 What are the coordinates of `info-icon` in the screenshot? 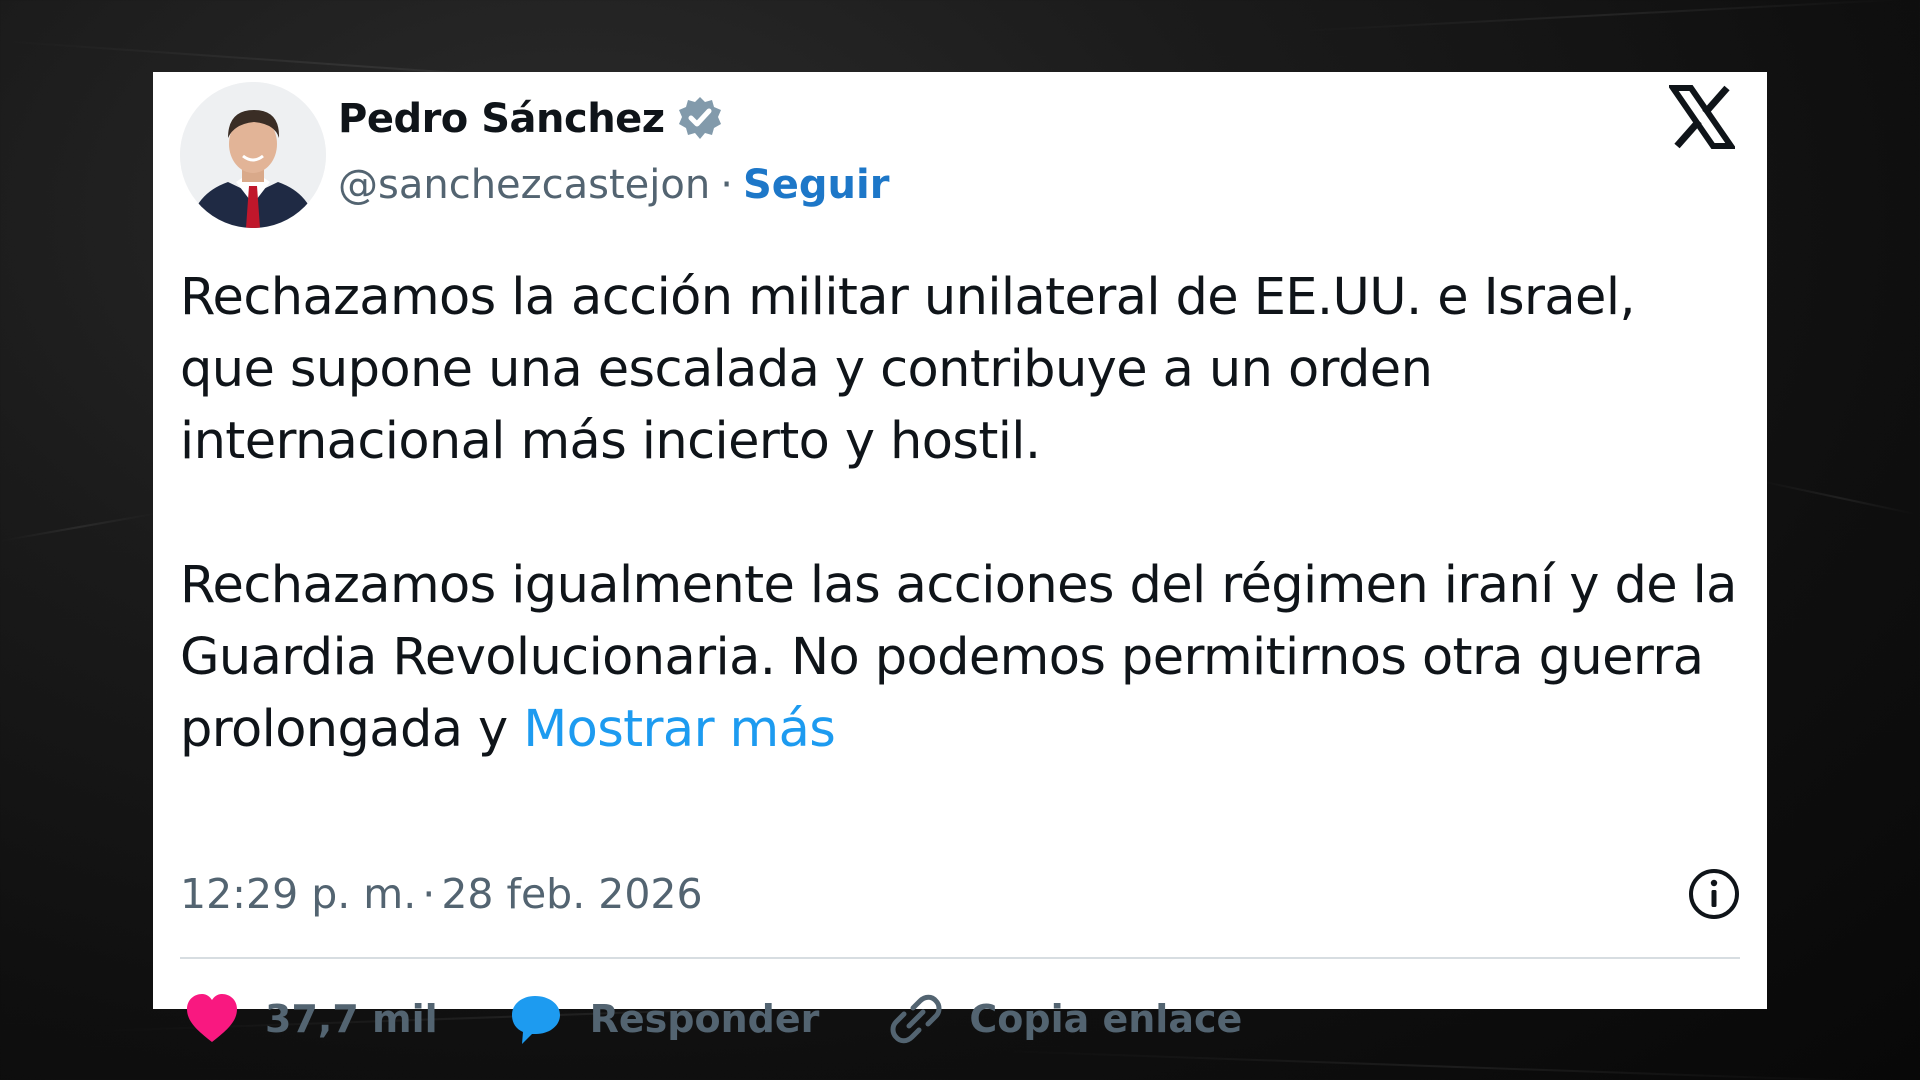 It's located at (1714, 894).